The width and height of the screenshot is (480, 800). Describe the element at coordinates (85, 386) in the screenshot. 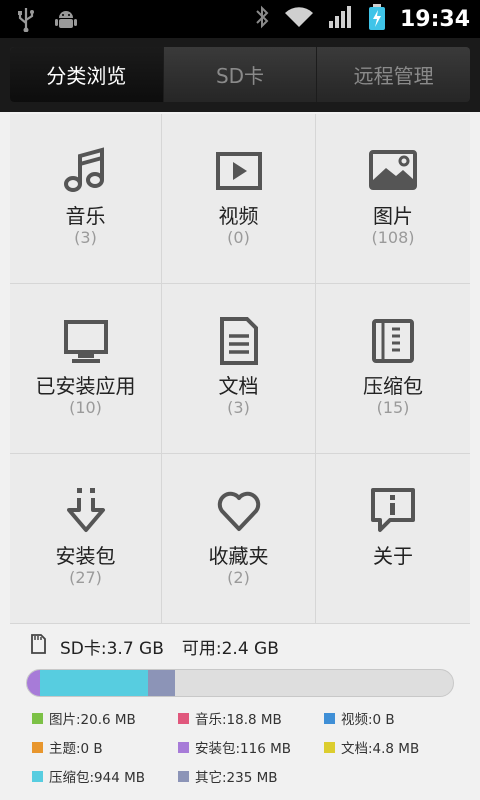

I see `category-label: 已安装应用` at that location.